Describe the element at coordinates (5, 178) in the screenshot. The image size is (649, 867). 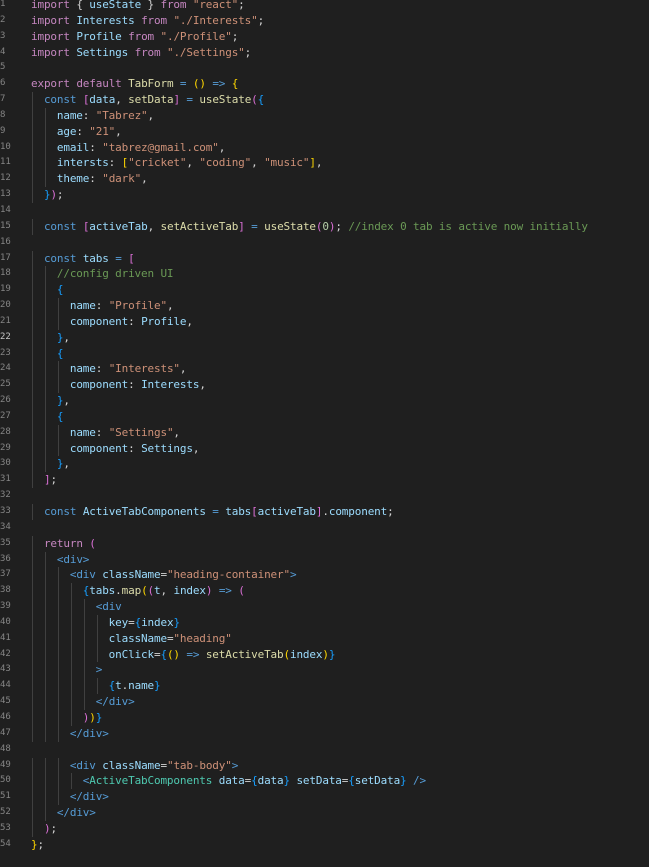
I see `line-number: 12` at that location.